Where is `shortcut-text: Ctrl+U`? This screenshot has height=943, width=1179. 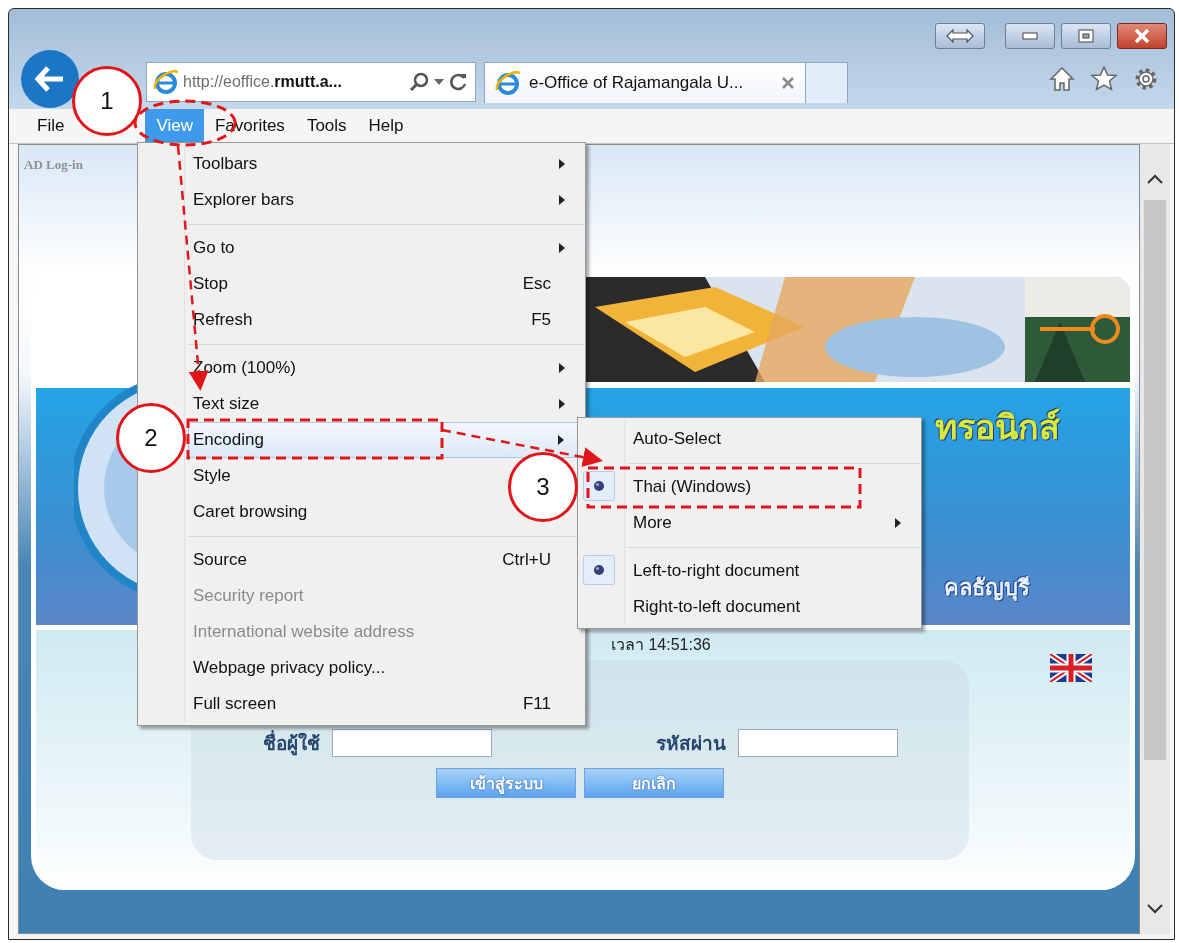
shortcut-text: Ctrl+U is located at coordinates (526, 560).